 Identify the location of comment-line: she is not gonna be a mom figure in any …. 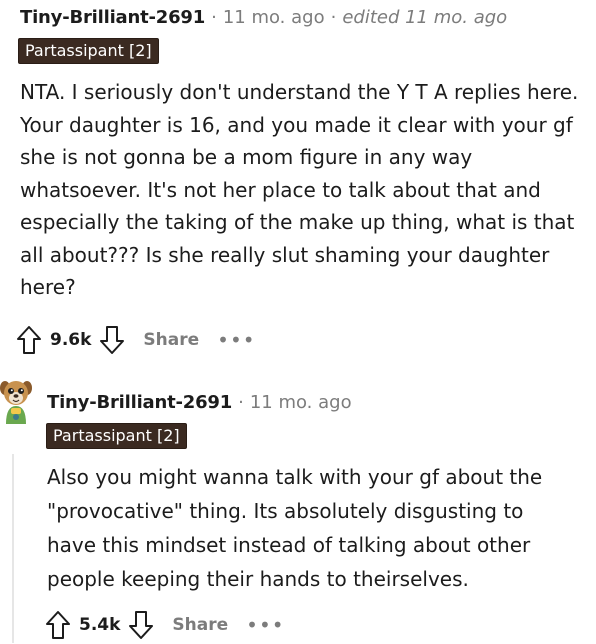
(246, 157).